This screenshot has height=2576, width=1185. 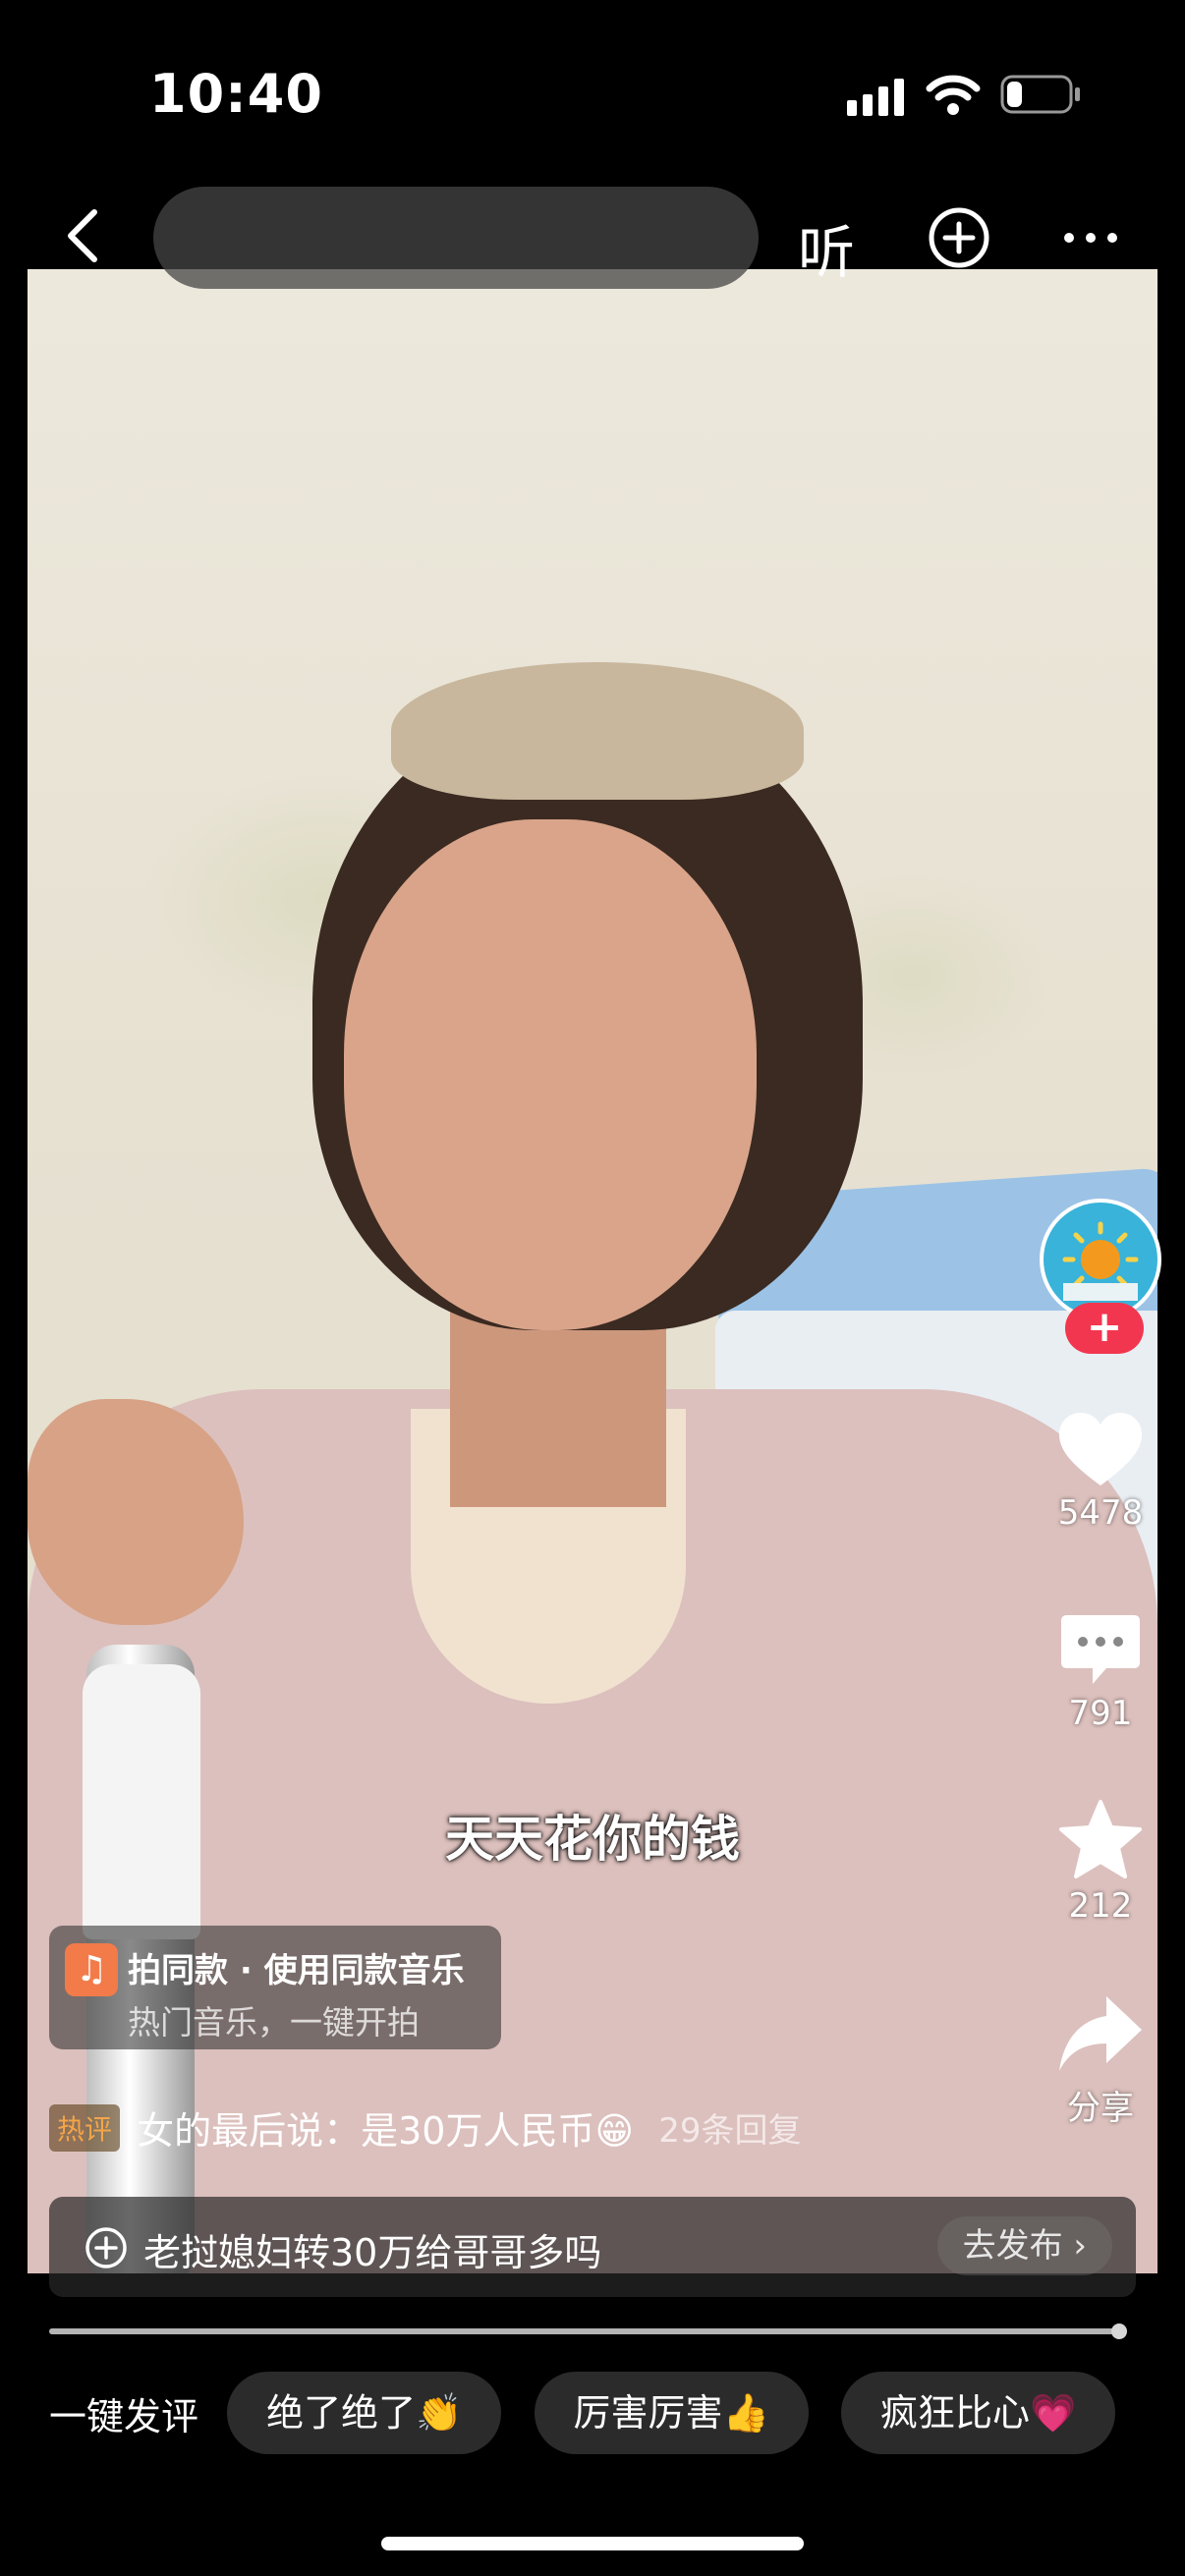 What do you see at coordinates (365, 2413) in the screenshot?
I see `quick-comment-chip: 绝了绝了👏` at bounding box center [365, 2413].